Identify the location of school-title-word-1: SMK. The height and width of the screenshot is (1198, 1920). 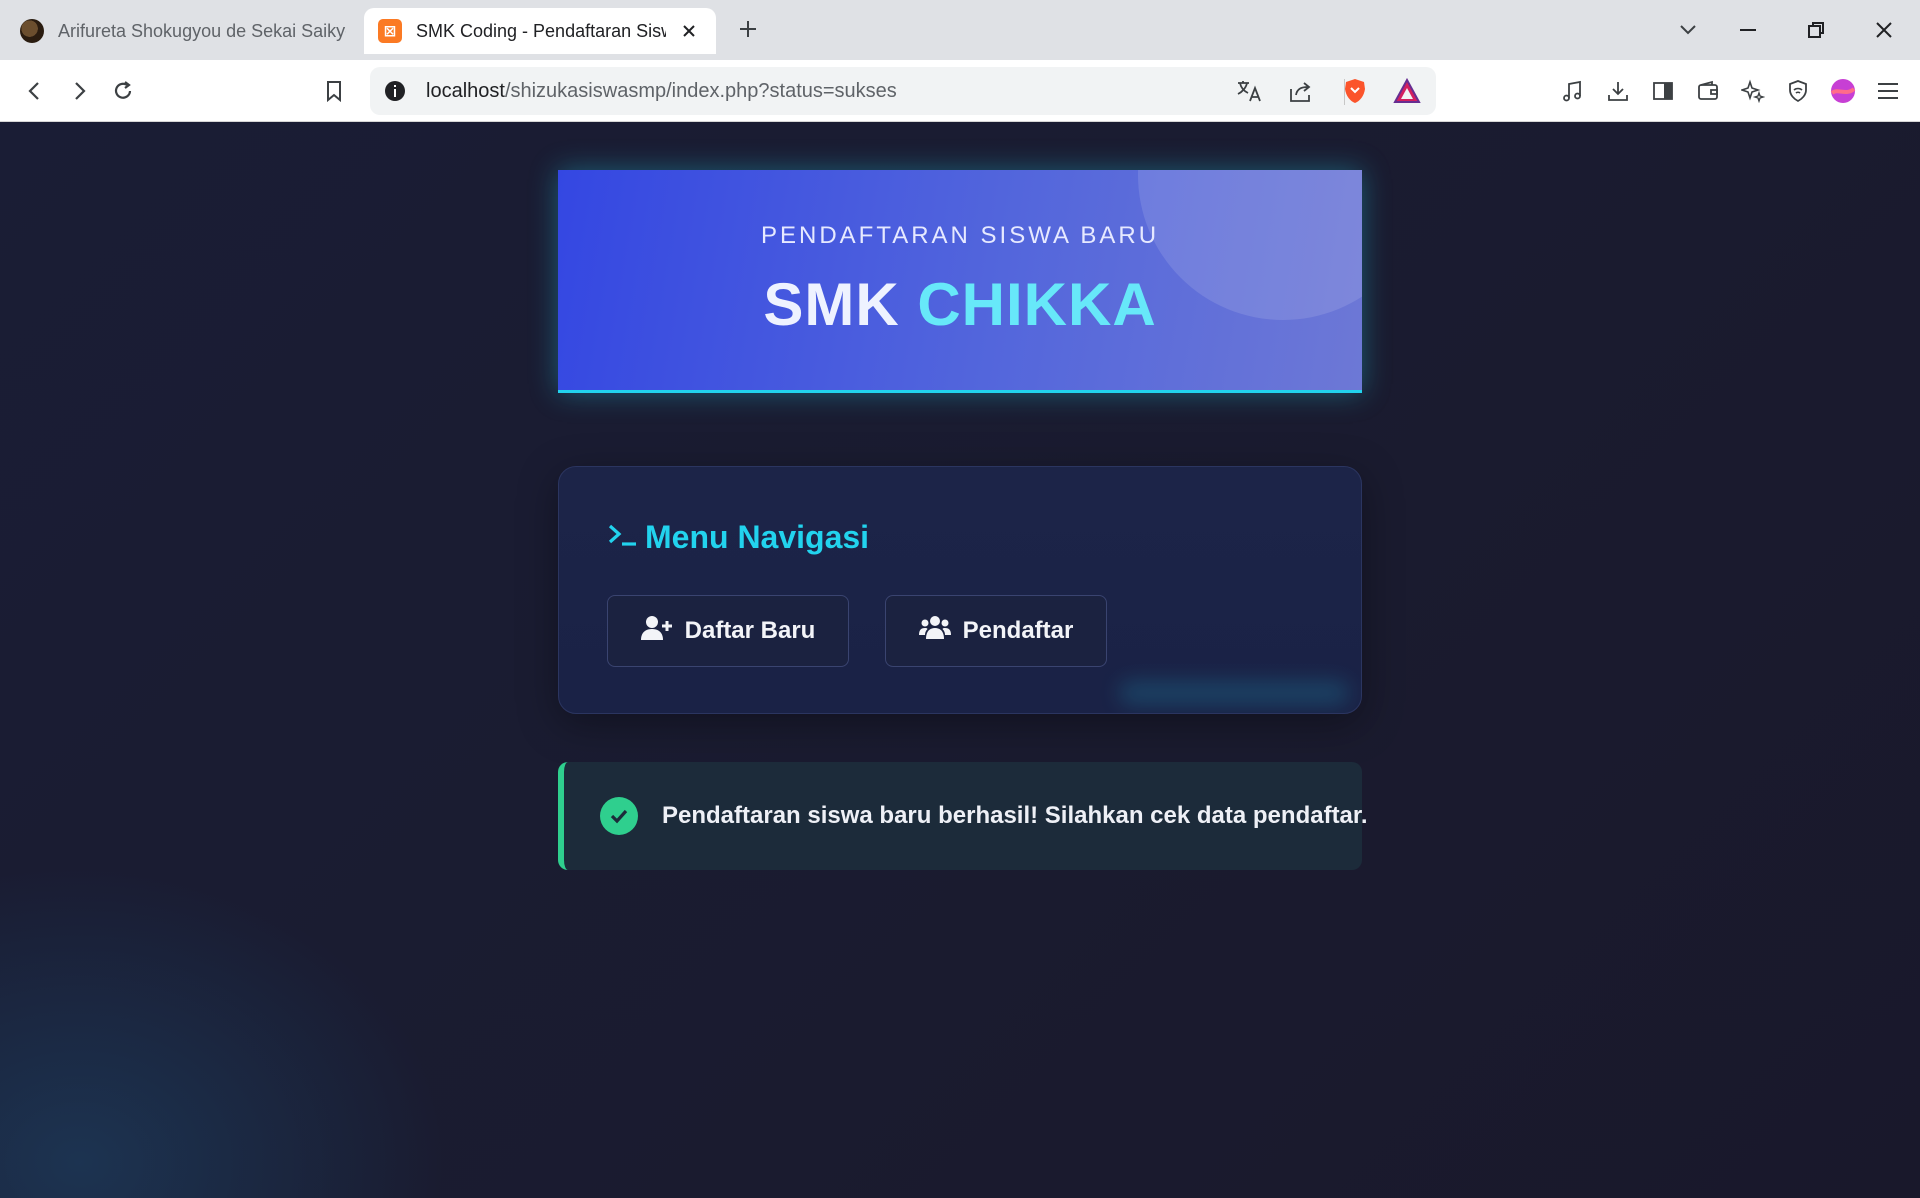
(831, 304).